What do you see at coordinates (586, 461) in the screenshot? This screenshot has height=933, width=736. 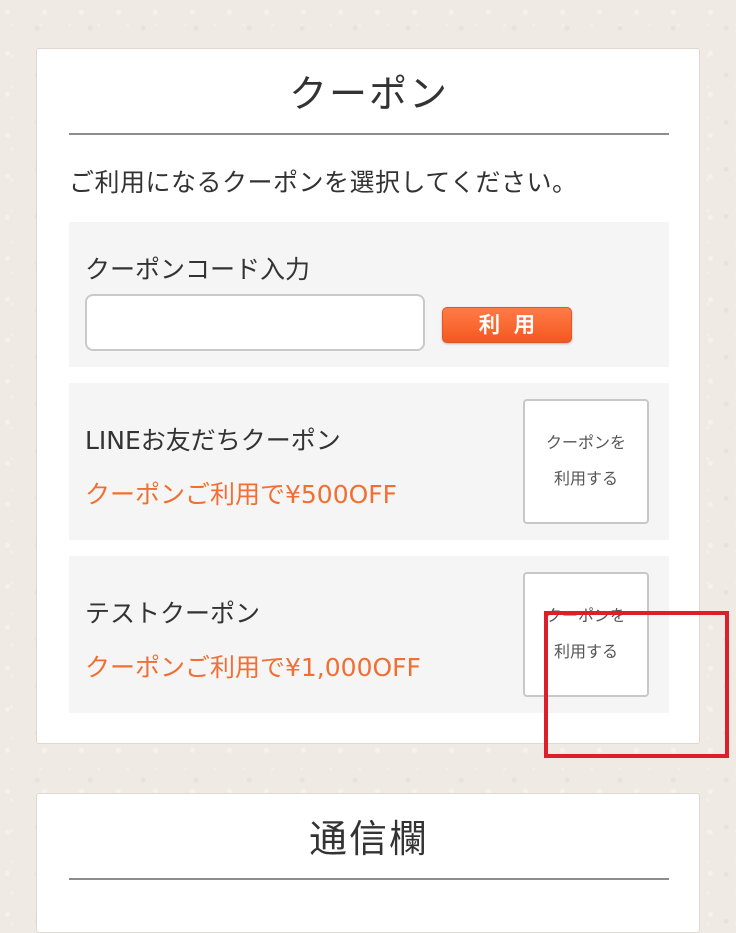 I see `use-coupon-button-line-friends: クーポンを 利用する` at bounding box center [586, 461].